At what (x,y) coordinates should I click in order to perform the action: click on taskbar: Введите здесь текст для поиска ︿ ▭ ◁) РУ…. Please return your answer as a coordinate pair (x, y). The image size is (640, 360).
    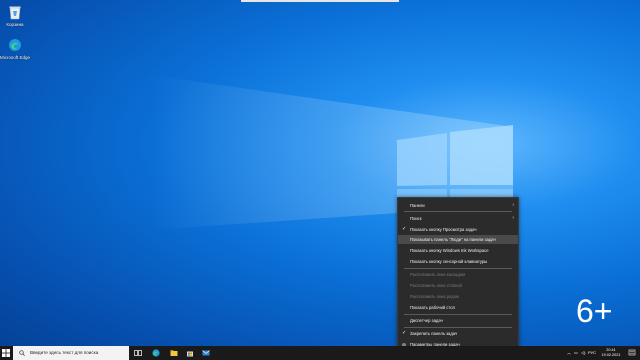
    Looking at the image, I should click on (320, 353).